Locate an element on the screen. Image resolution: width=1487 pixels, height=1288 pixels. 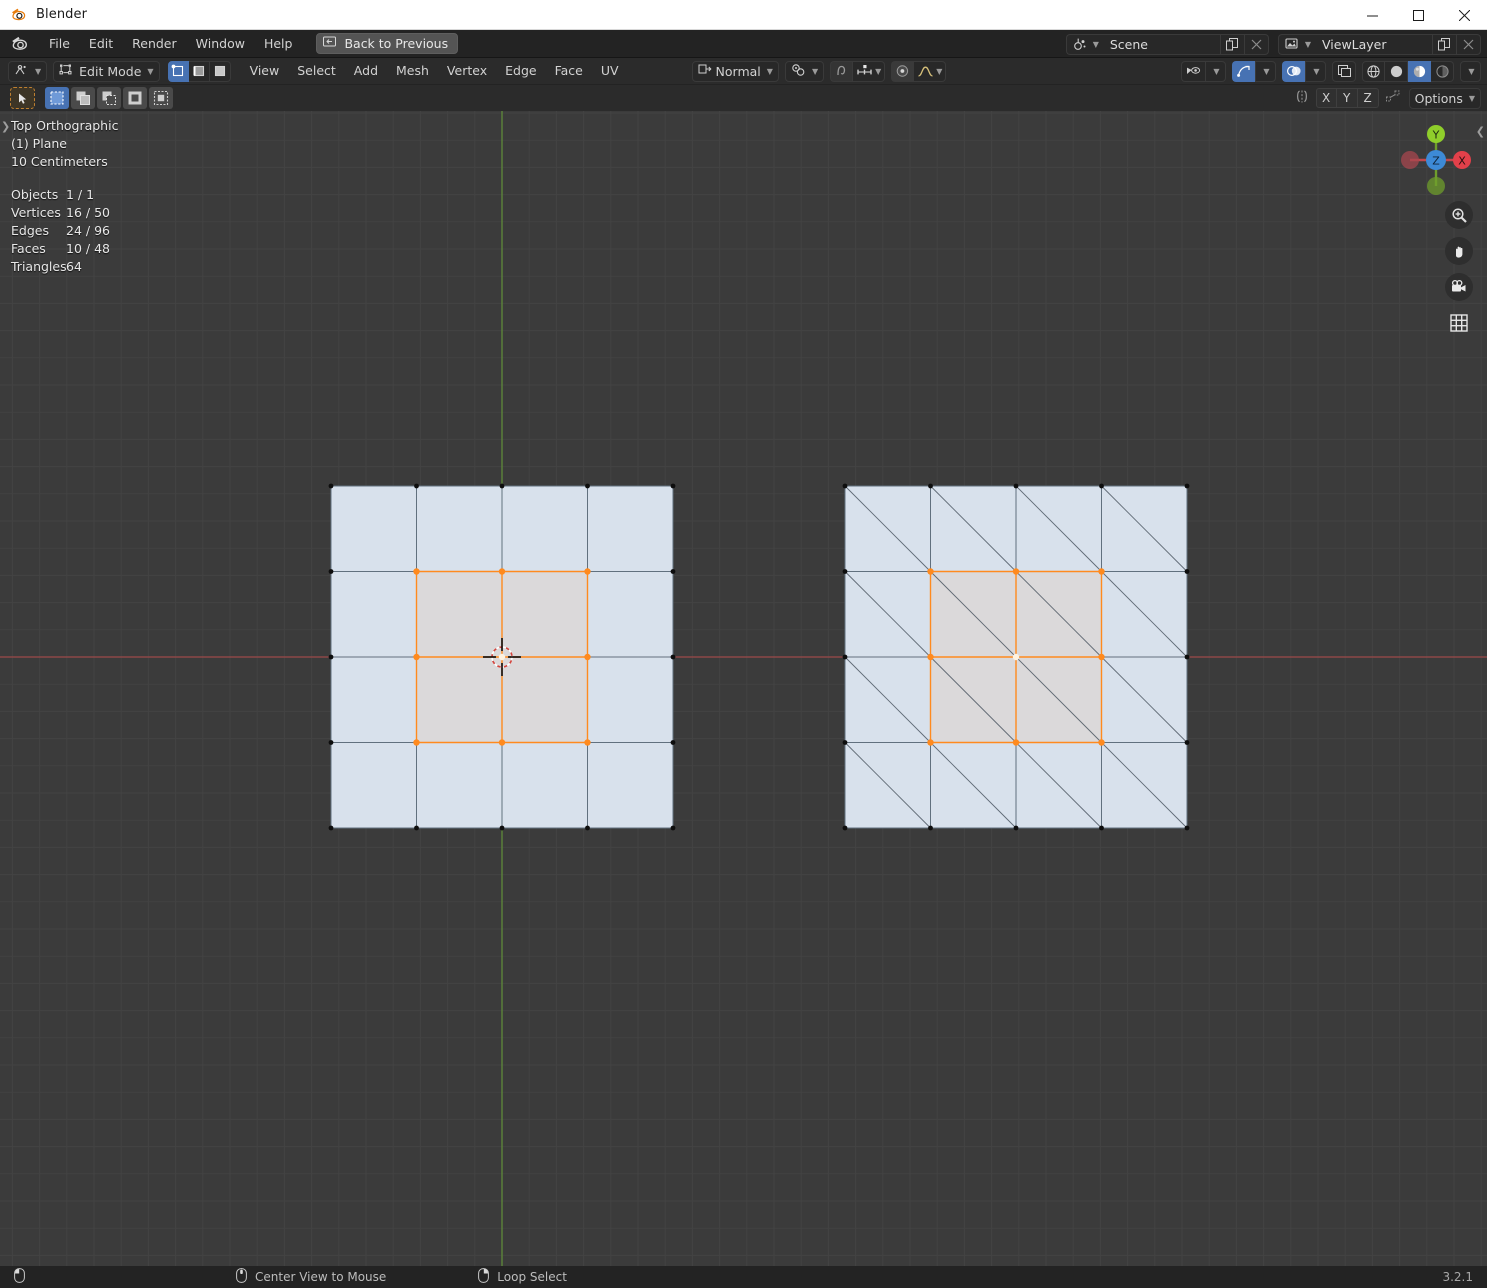
mirror-z-button: Z is located at coordinates (1368, 98).